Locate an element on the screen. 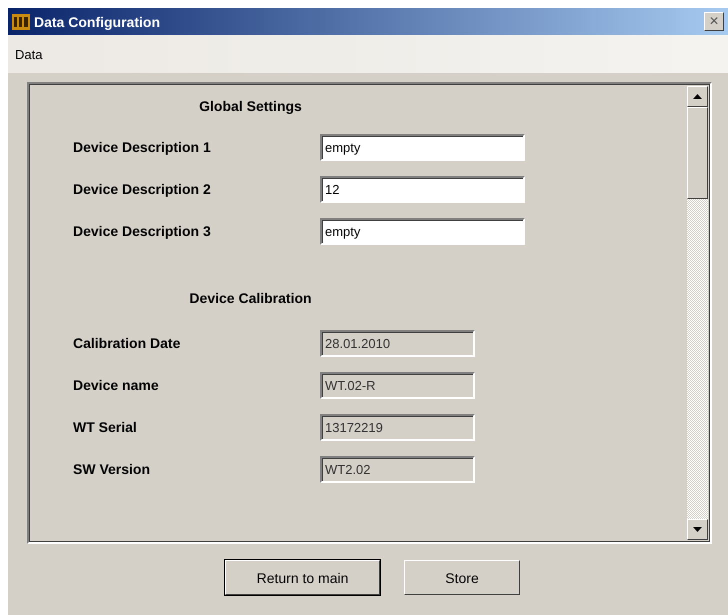  field-label: Device name is located at coordinates (116, 385).